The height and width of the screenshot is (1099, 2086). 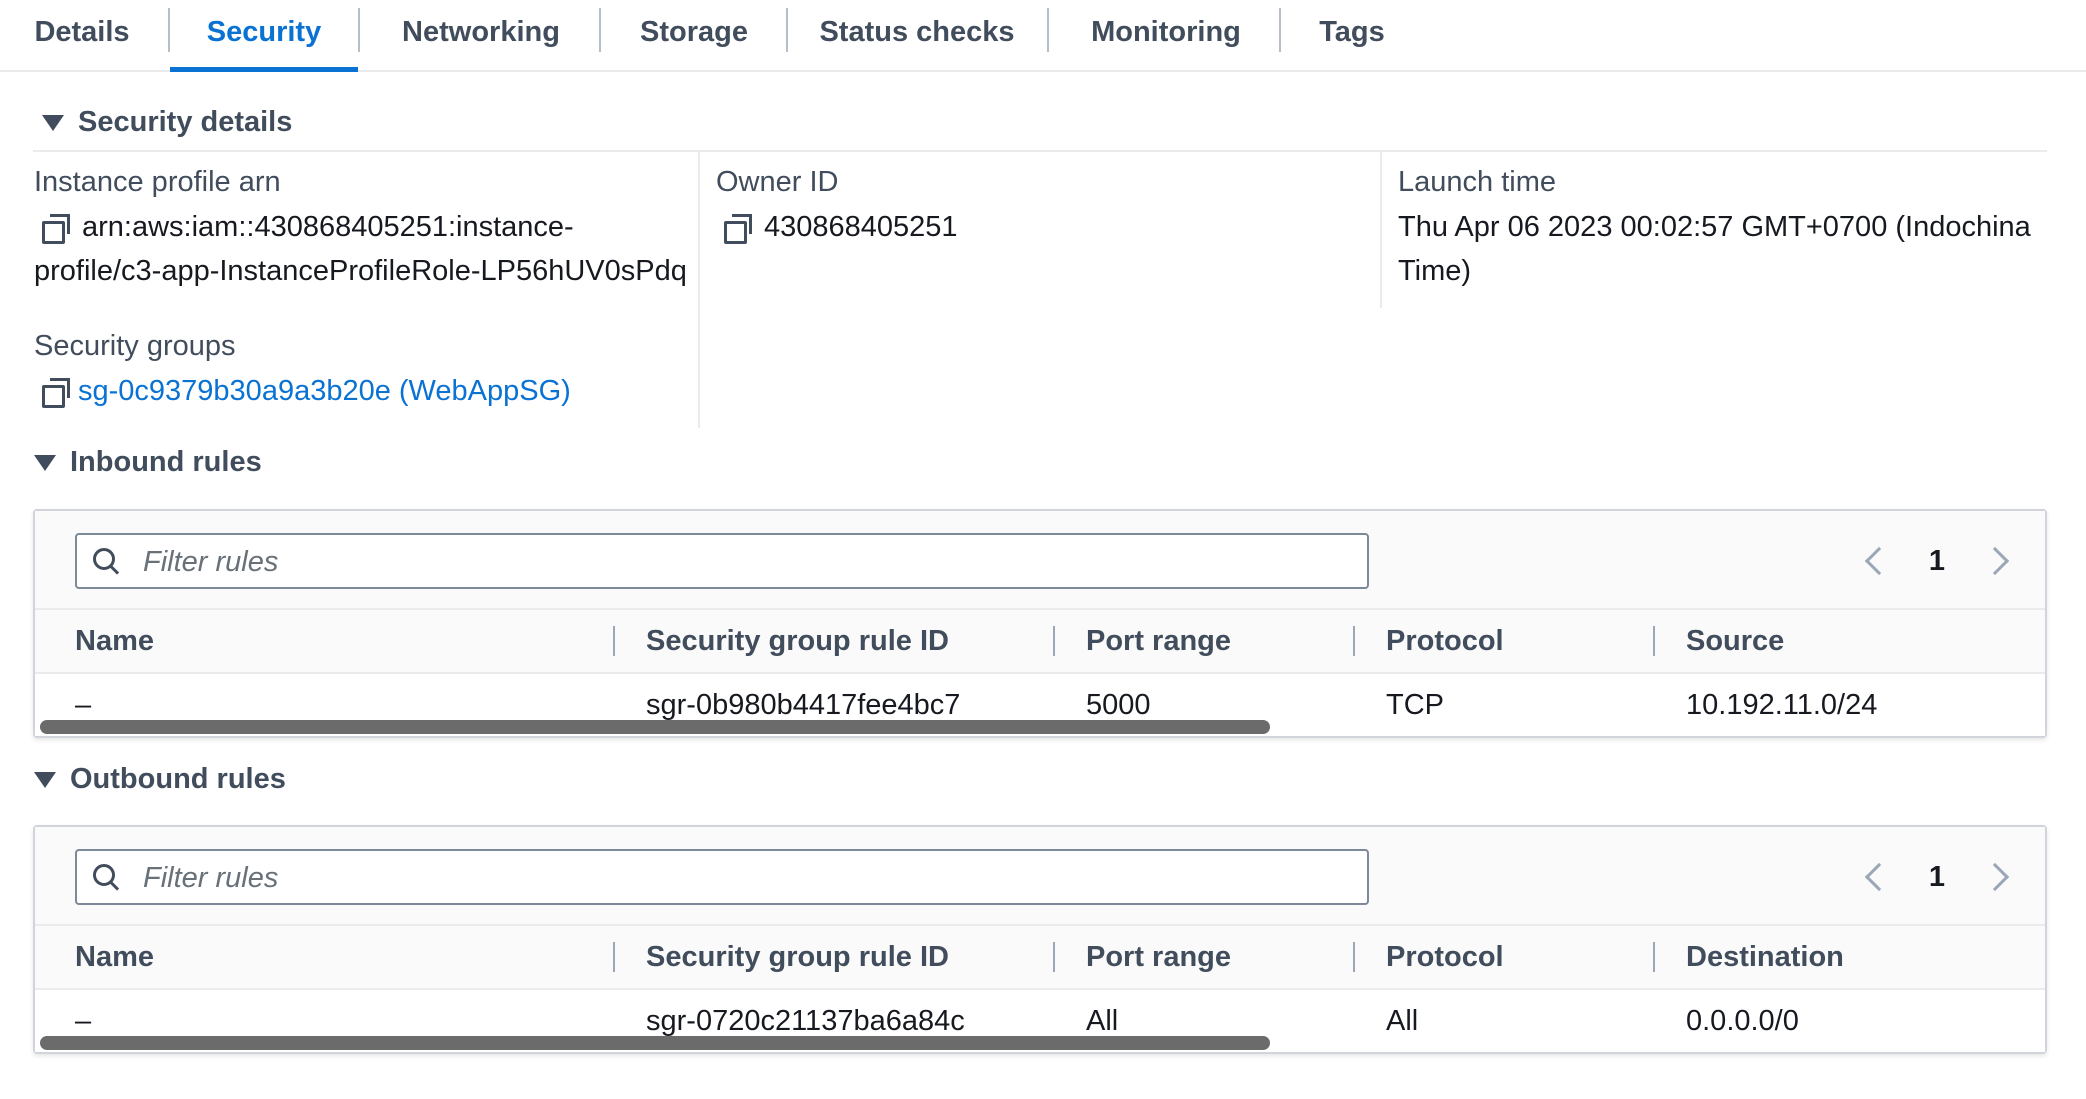 What do you see at coordinates (694, 34) in the screenshot?
I see `tab-storage: Storage` at bounding box center [694, 34].